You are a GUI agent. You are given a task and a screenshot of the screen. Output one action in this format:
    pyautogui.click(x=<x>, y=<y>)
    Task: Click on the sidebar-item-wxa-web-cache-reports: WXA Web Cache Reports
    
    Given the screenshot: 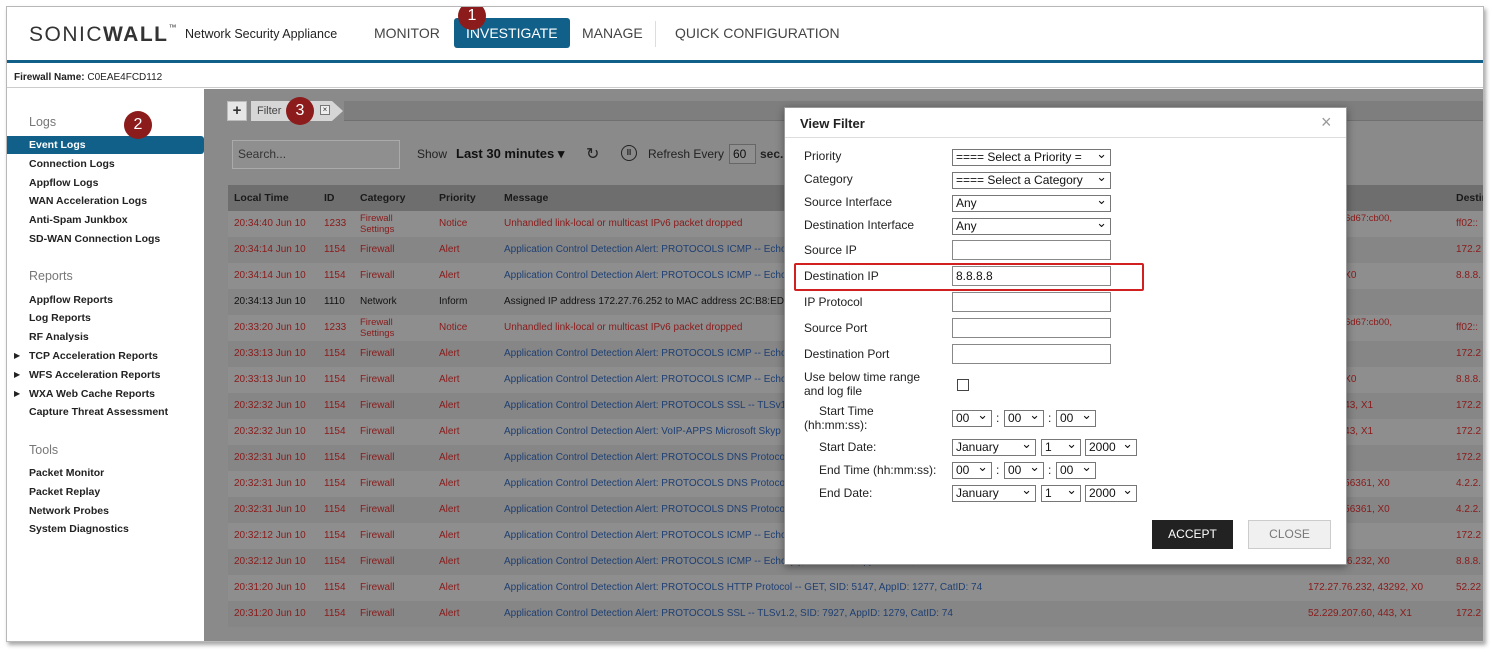 What is the action you would take?
    pyautogui.click(x=92, y=394)
    